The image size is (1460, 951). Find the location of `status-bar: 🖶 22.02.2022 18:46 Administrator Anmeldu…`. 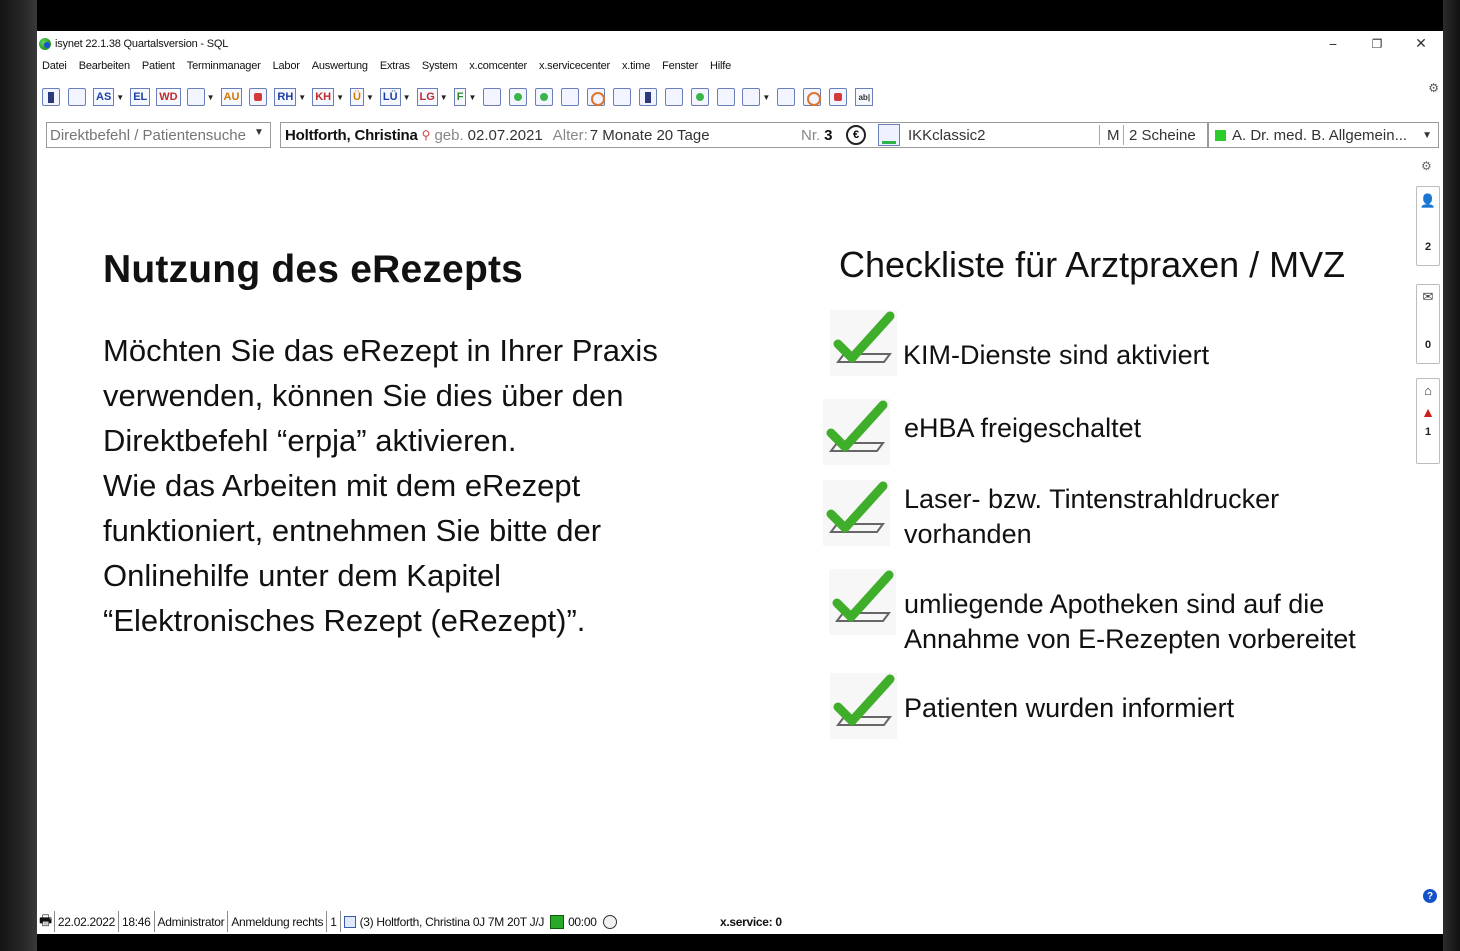

status-bar: 🖶 22.02.2022 18:46 Administrator Anmeldu… is located at coordinates (740, 921).